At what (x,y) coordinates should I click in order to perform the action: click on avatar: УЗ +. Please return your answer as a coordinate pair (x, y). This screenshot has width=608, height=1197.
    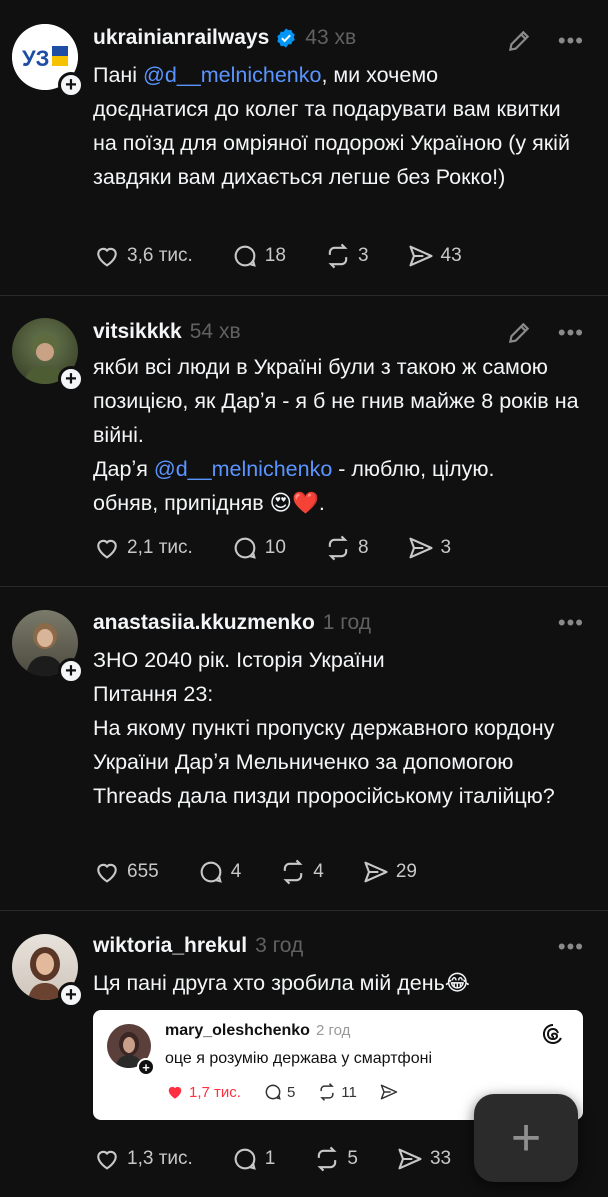
    Looking at the image, I should click on (48, 61).